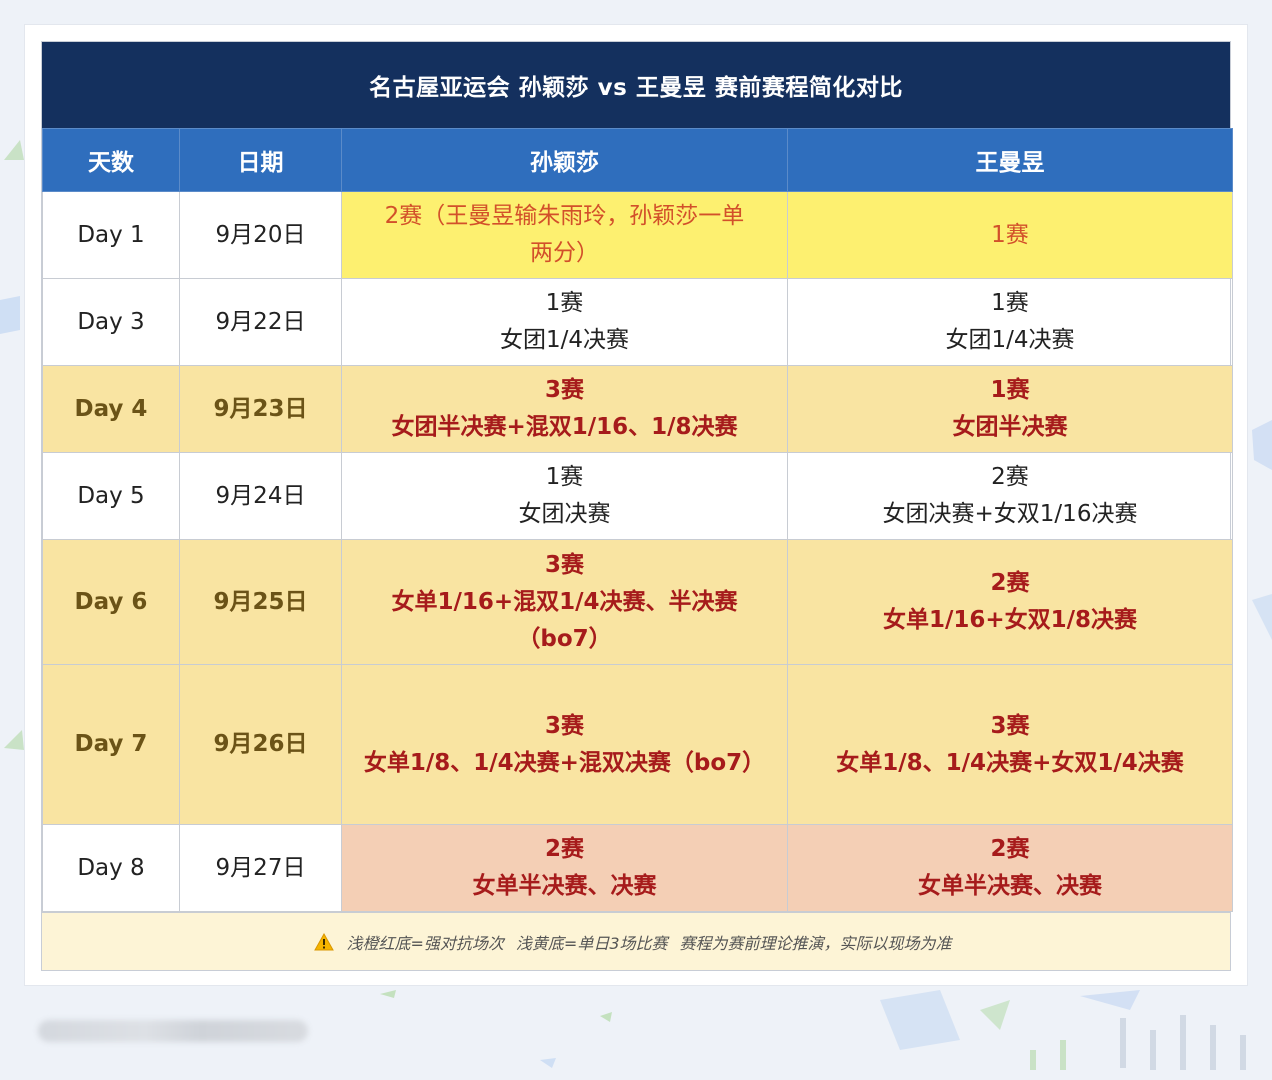 Image resolution: width=1272 pixels, height=1080 pixels. Describe the element at coordinates (324, 941) in the screenshot. I see `warning-icon` at that location.